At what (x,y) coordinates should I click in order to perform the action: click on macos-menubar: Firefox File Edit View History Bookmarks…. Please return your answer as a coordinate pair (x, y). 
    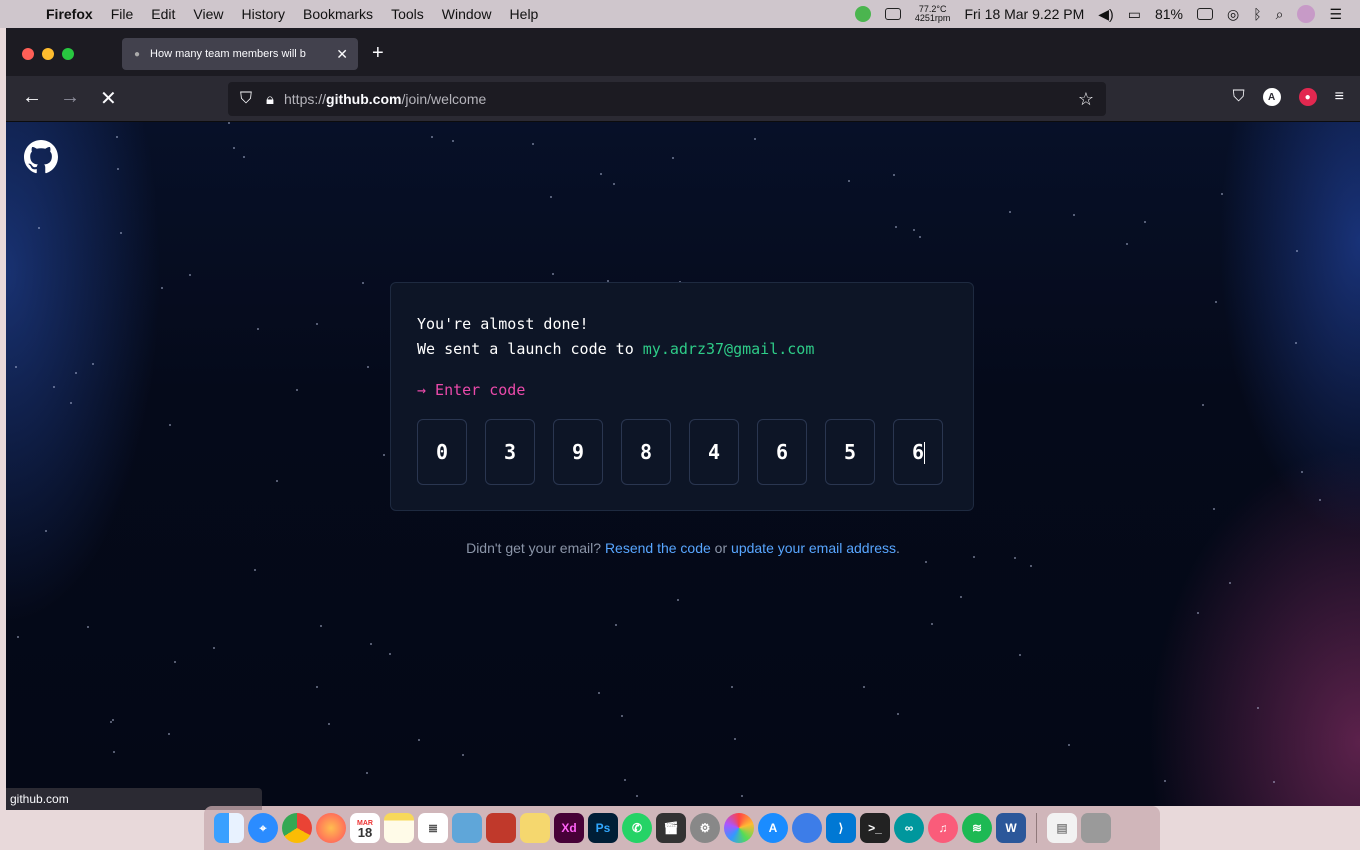
    Looking at the image, I should click on (680, 14).